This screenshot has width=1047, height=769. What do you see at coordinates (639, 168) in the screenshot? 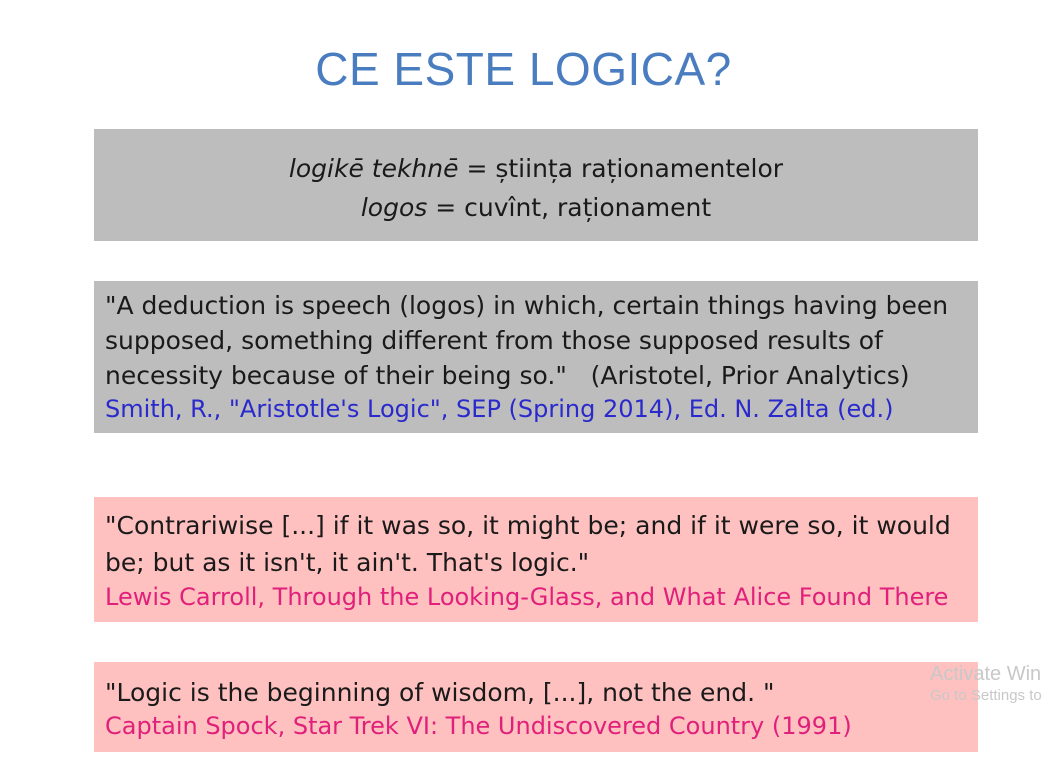
I see `etymology-definition-1: știința raționamentelor` at bounding box center [639, 168].